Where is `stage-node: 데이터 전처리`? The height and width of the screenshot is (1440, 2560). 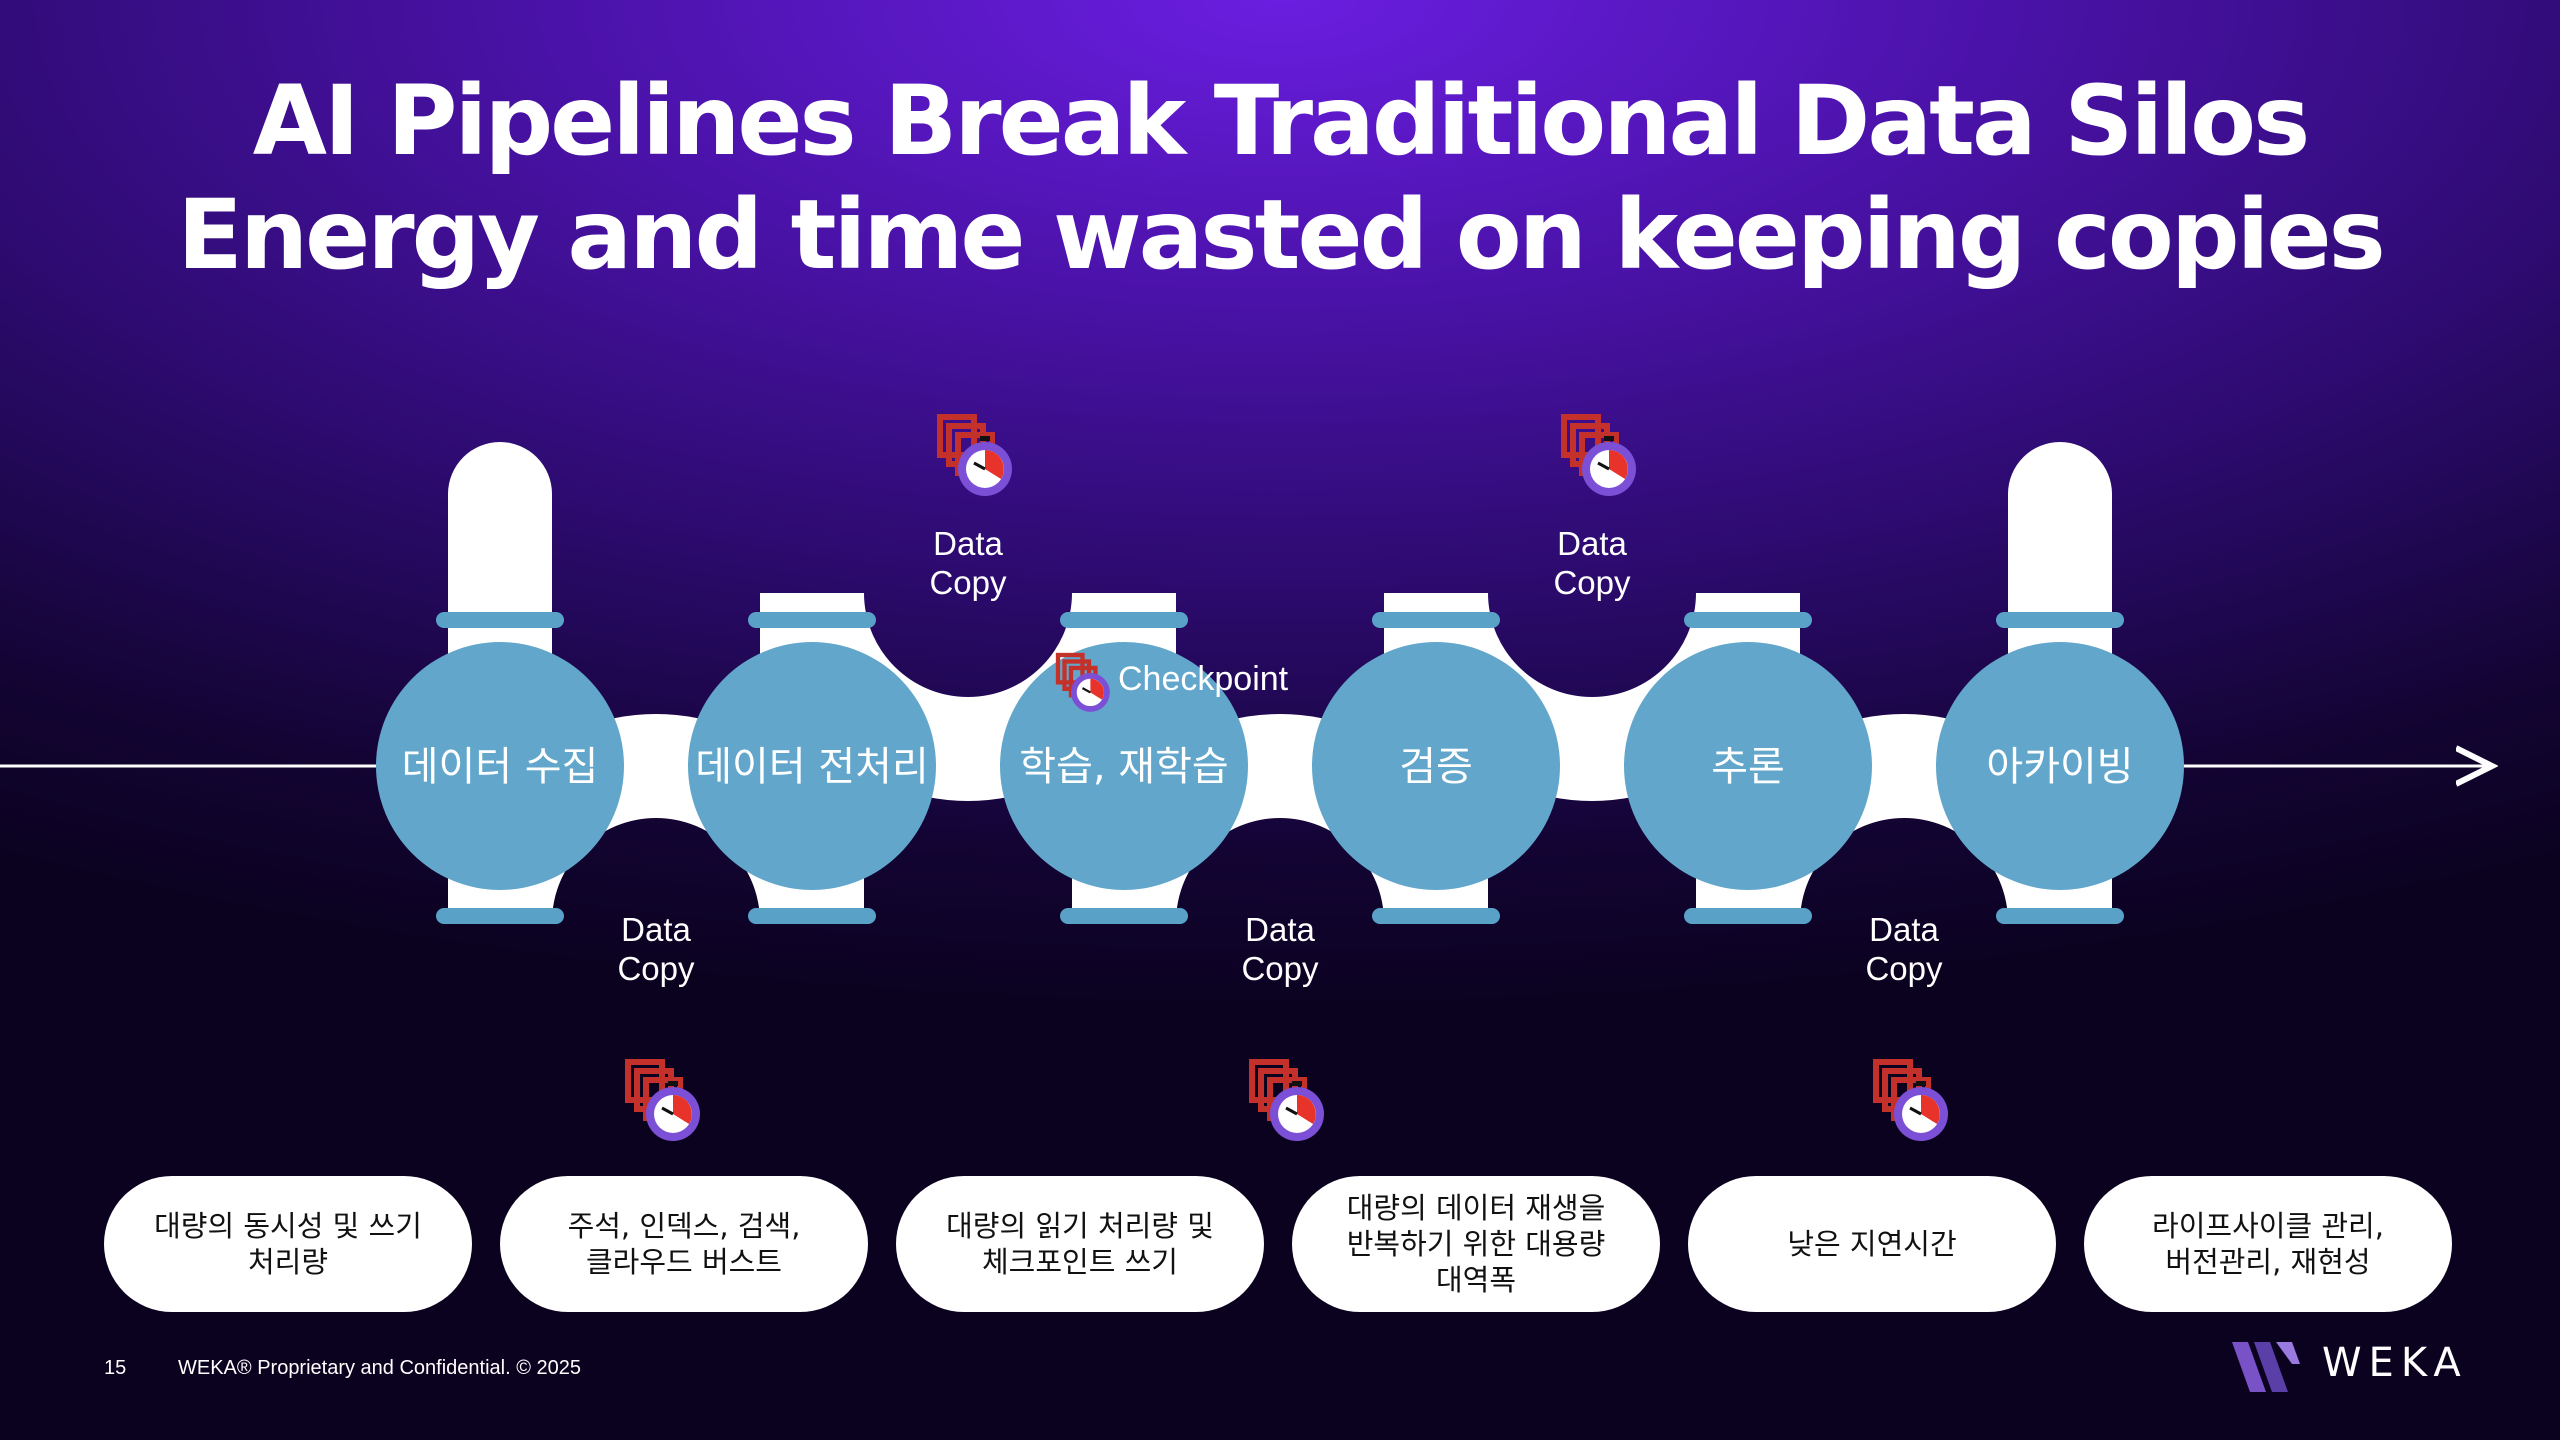
stage-node: 데이터 전처리 is located at coordinates (812, 766).